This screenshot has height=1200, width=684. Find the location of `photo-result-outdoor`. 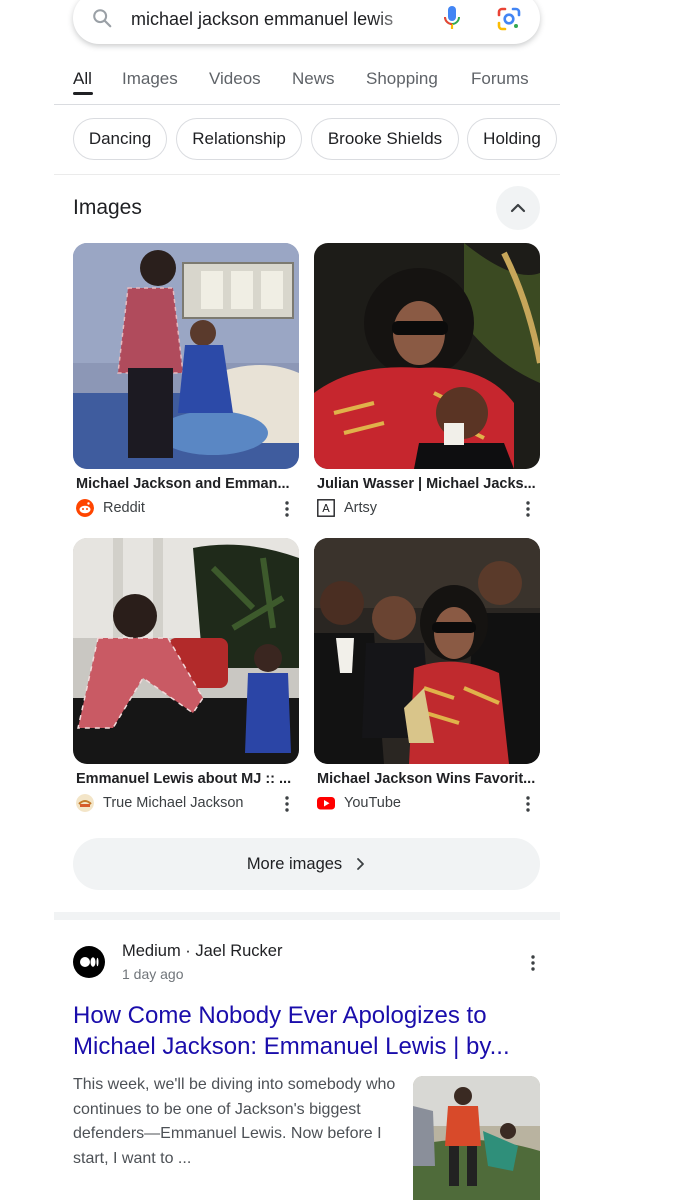

photo-result-outdoor is located at coordinates (476, 1138).